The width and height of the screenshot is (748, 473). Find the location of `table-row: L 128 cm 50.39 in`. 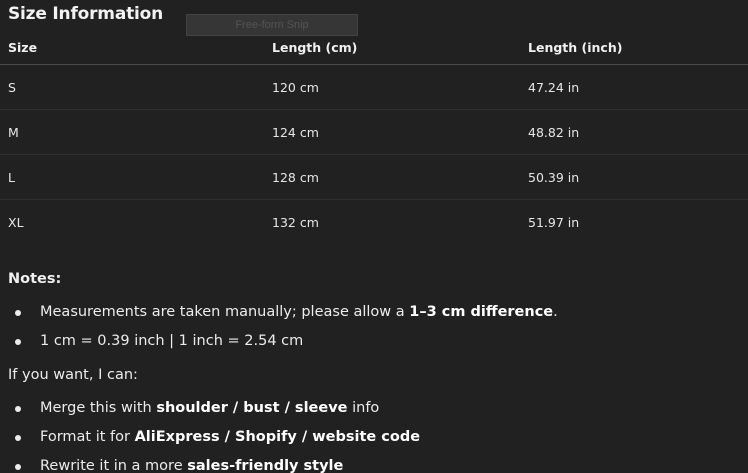

table-row: L 128 cm 50.39 in is located at coordinates (374, 177).